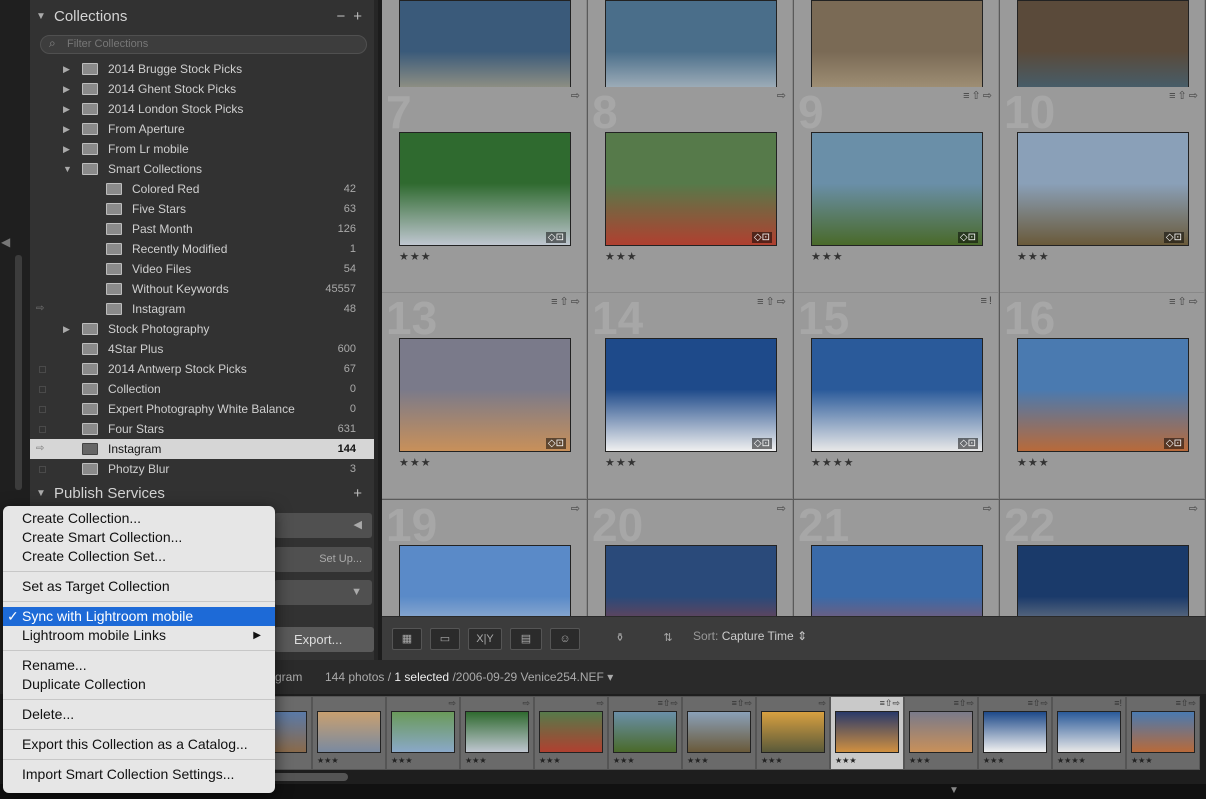 This screenshot has width=1206, height=799. Describe the element at coordinates (139, 586) in the screenshot. I see `menu-item: Set as Target Collection` at that location.